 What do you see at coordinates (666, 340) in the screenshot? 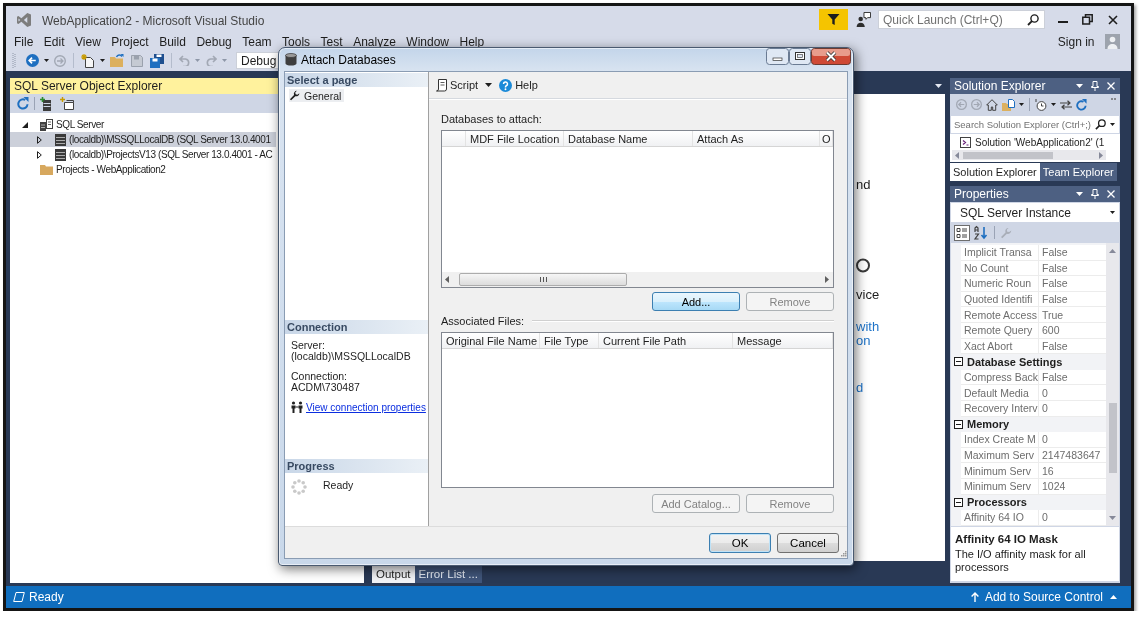
I see `column-header: Current File Path` at bounding box center [666, 340].